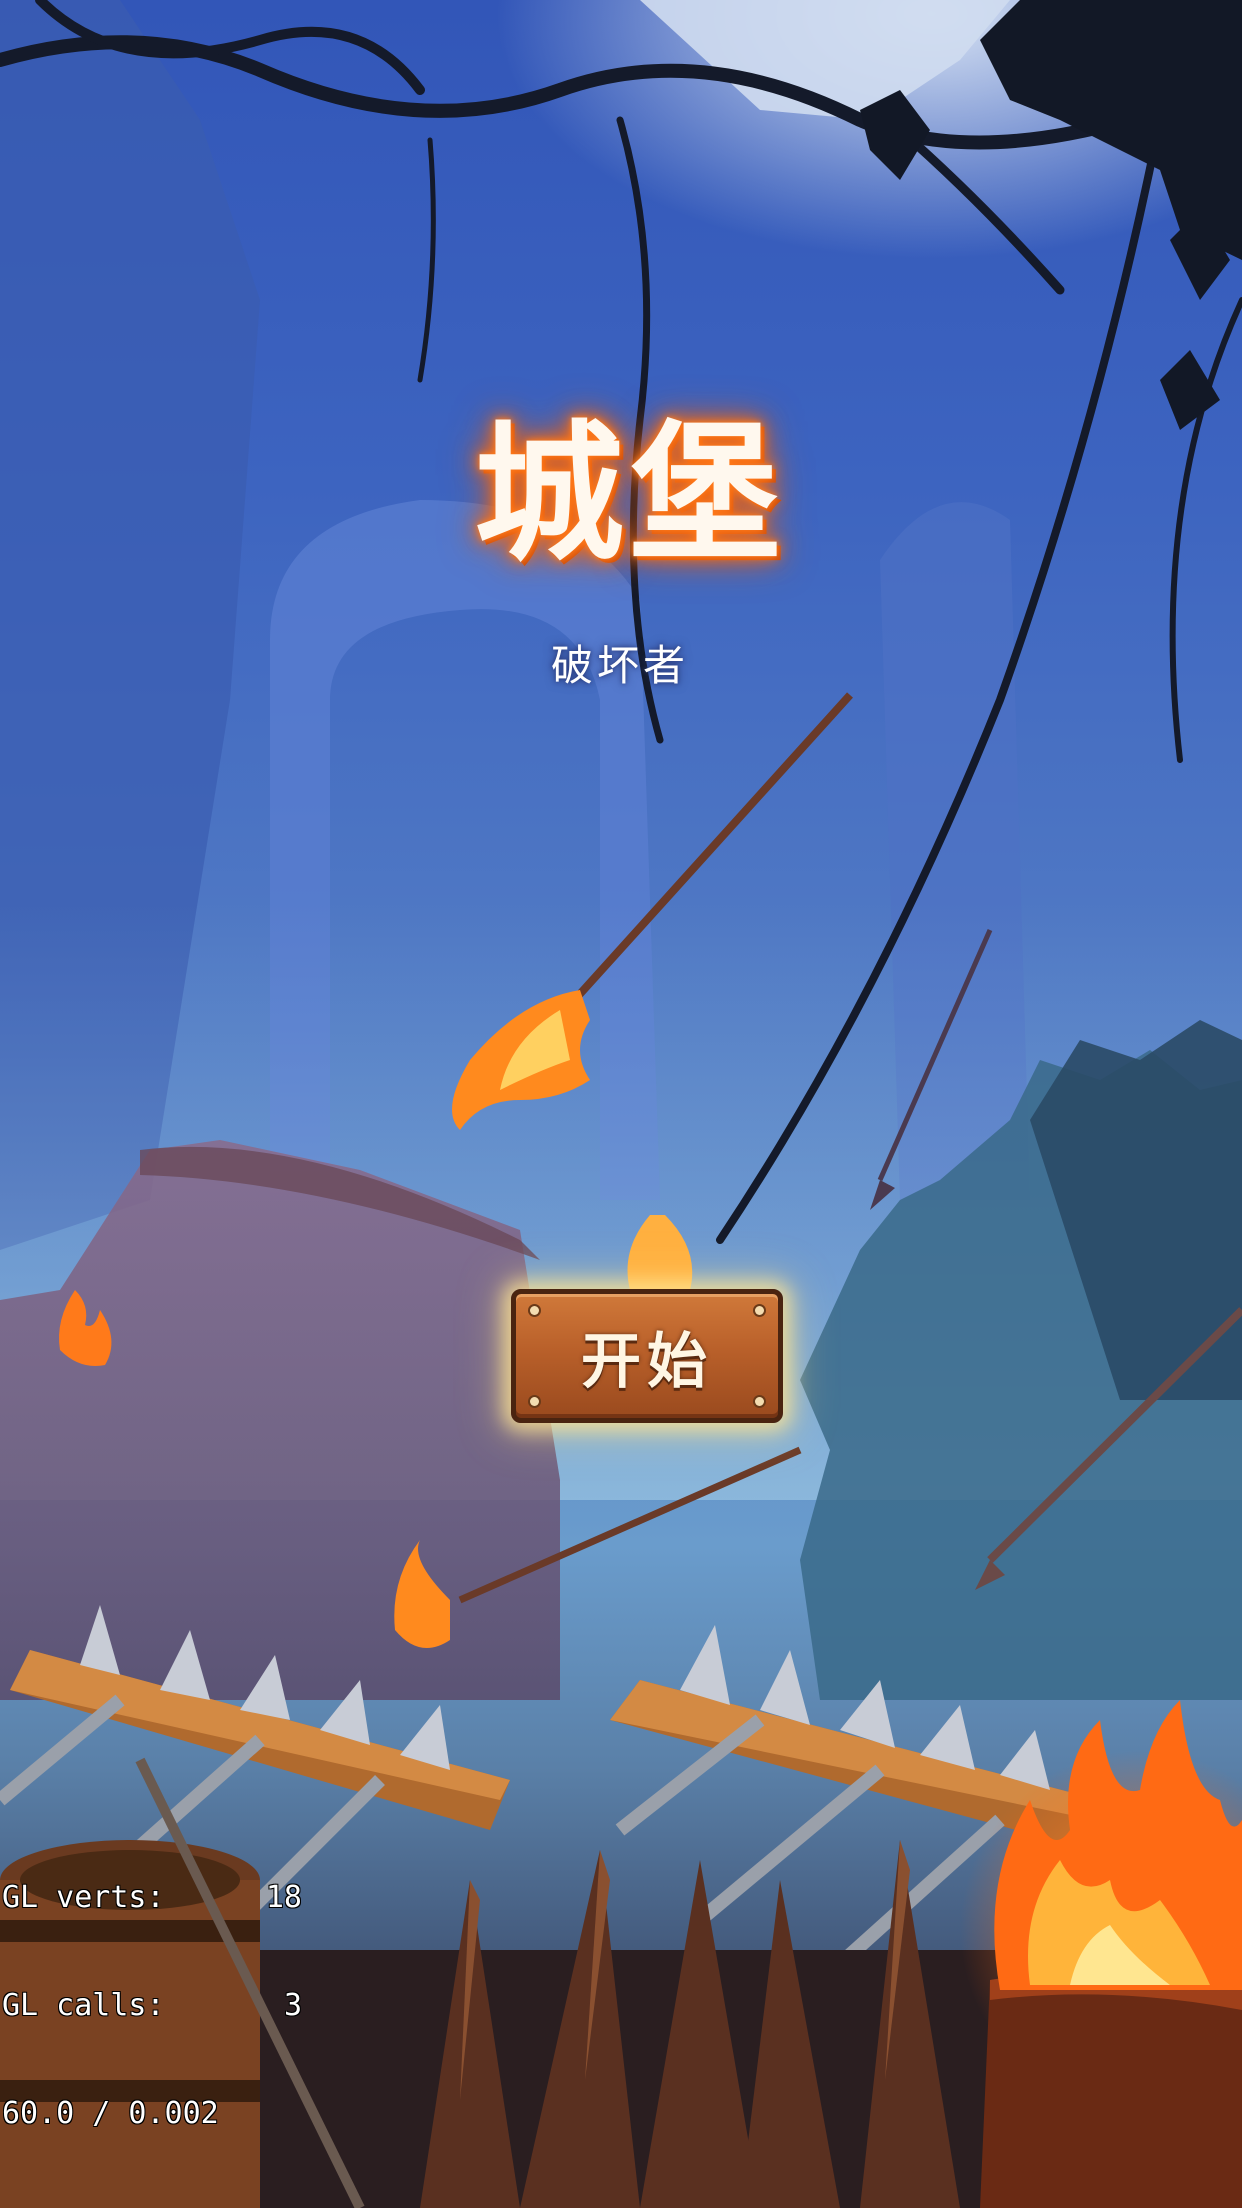  I want to click on debug-stats-overlay: GL verts: 18 GL calls: 3 60.0 / 0.002, so click(161, 2007).